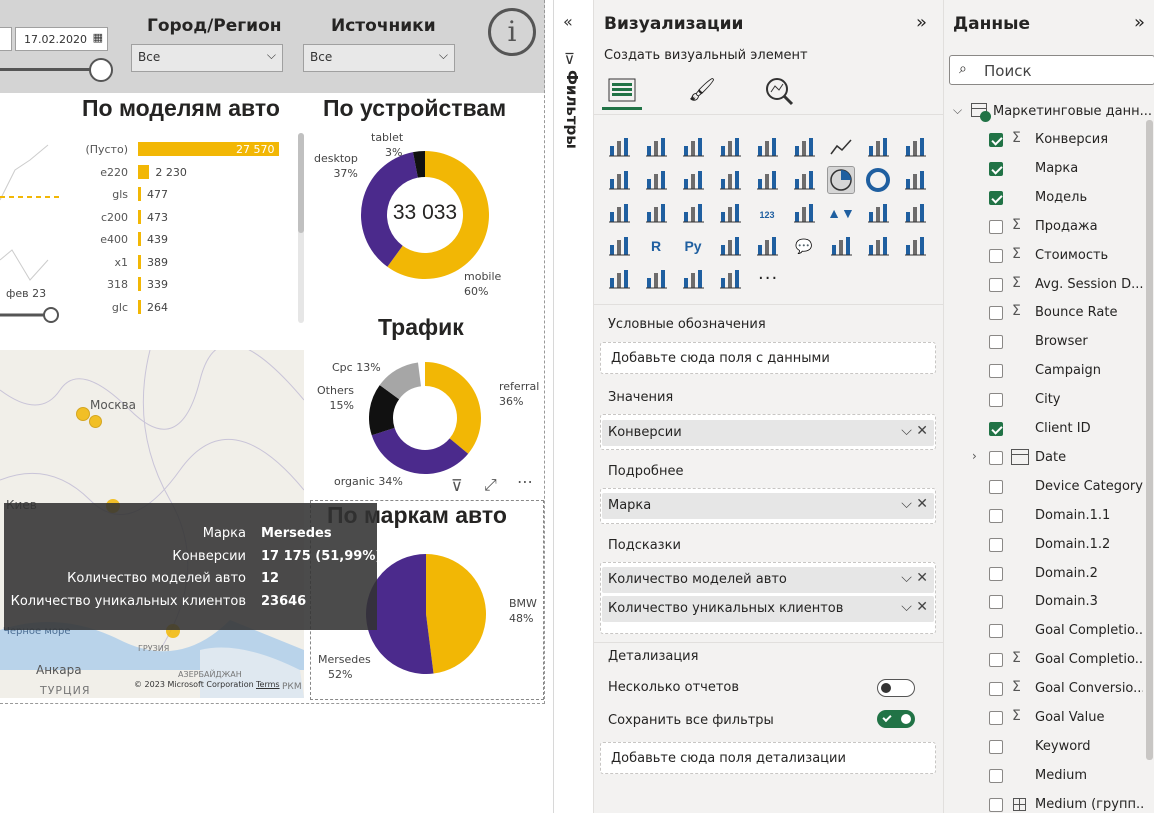 Image resolution: width=1154 pixels, height=820 pixels. What do you see at coordinates (1044, 140) in the screenshot?
I see `field-item: Σ Конверсия` at bounding box center [1044, 140].